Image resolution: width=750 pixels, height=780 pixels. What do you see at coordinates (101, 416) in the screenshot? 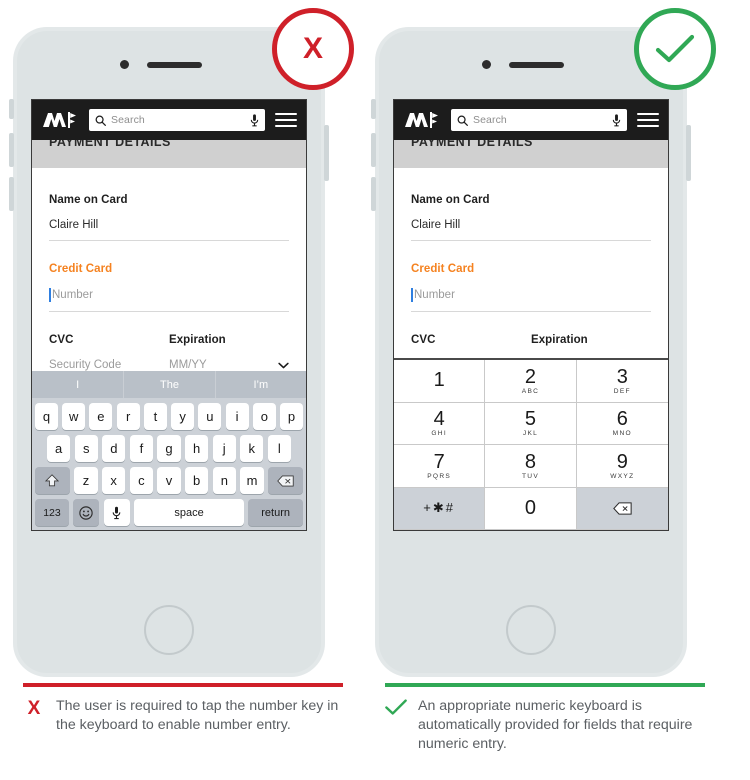
I see `key-e: e` at bounding box center [101, 416].